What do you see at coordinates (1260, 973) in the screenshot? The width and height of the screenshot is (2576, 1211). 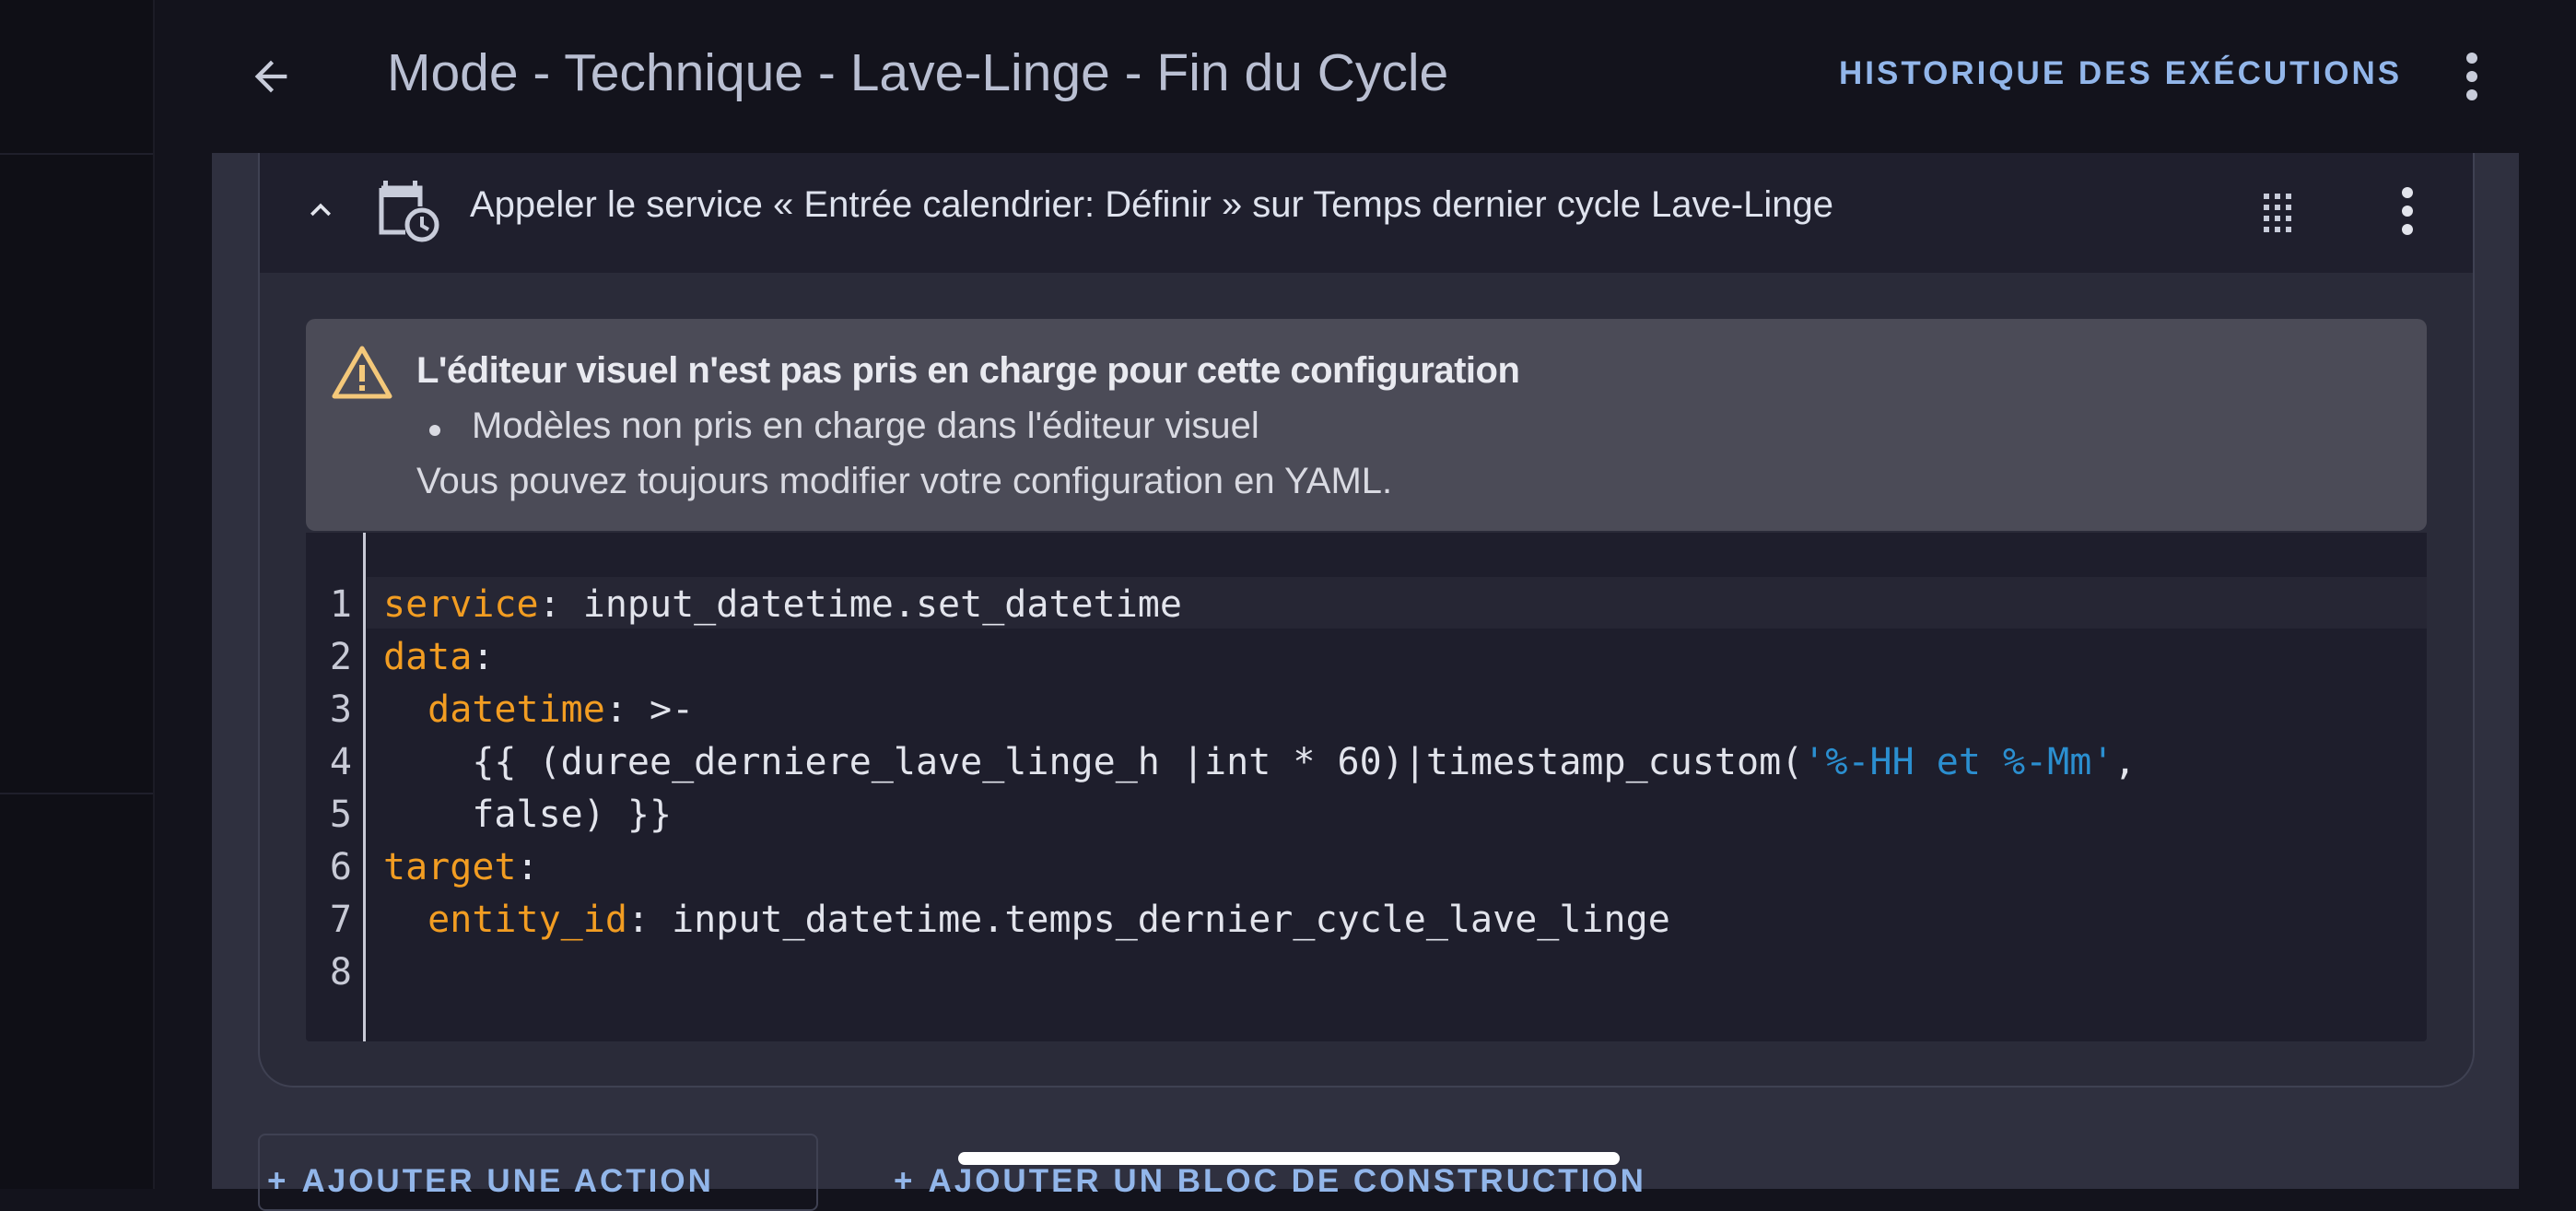 I see `code-line` at bounding box center [1260, 973].